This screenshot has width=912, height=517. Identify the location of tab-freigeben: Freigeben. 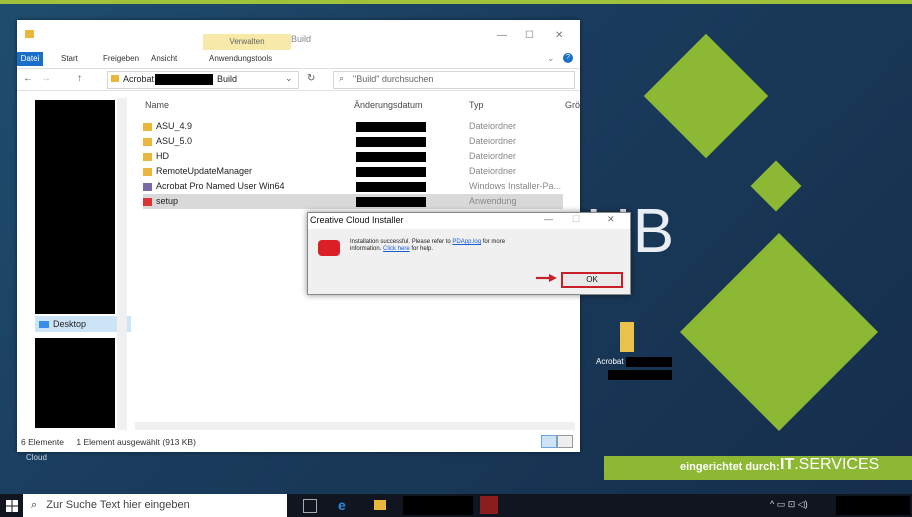
(121, 59).